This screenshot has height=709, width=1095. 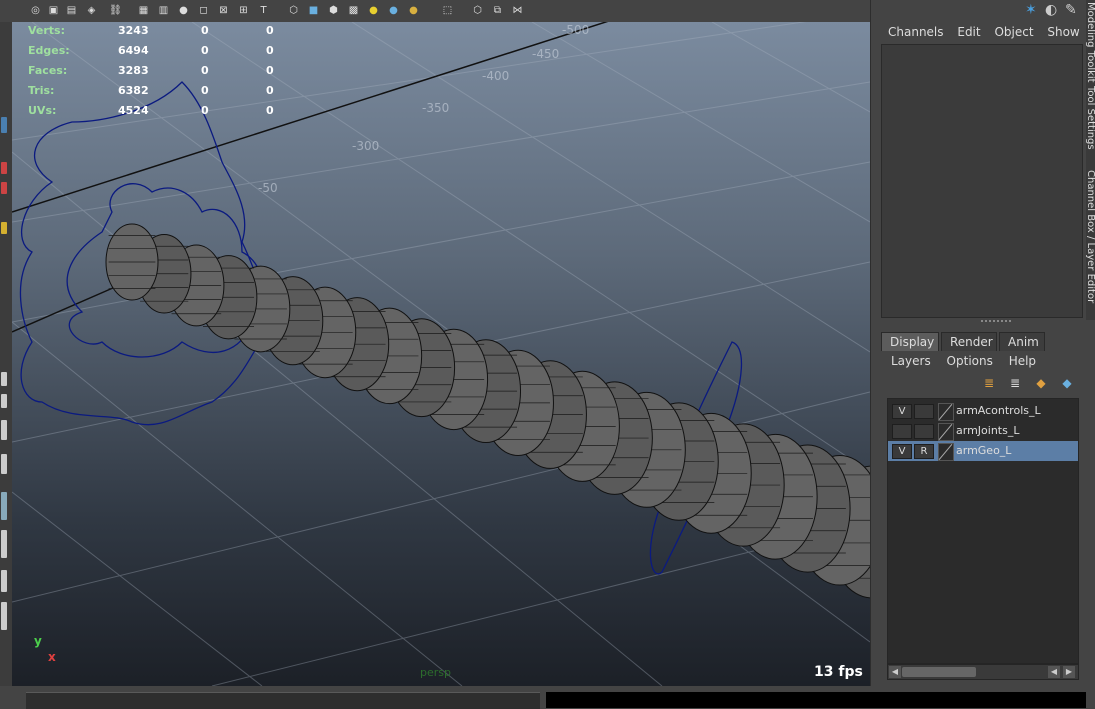 I want to click on playblast-icon: ◈, so click(x=91, y=10).